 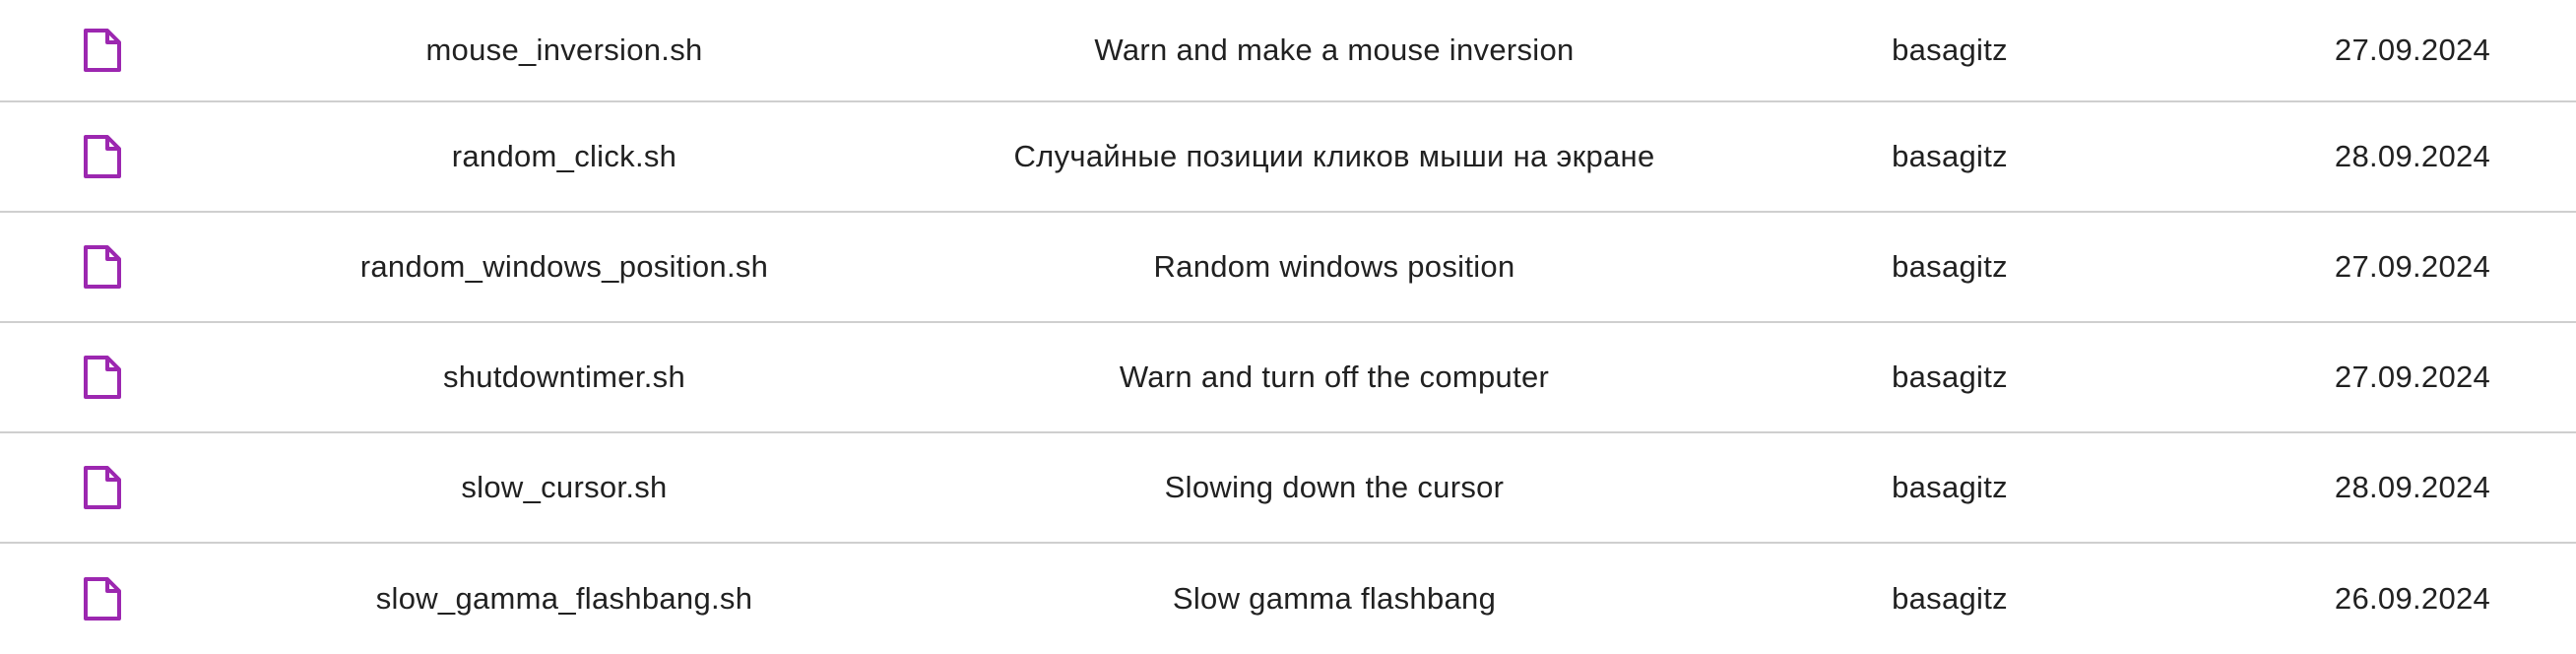 I want to click on file-name: shutdowntimer.sh, so click(x=564, y=377).